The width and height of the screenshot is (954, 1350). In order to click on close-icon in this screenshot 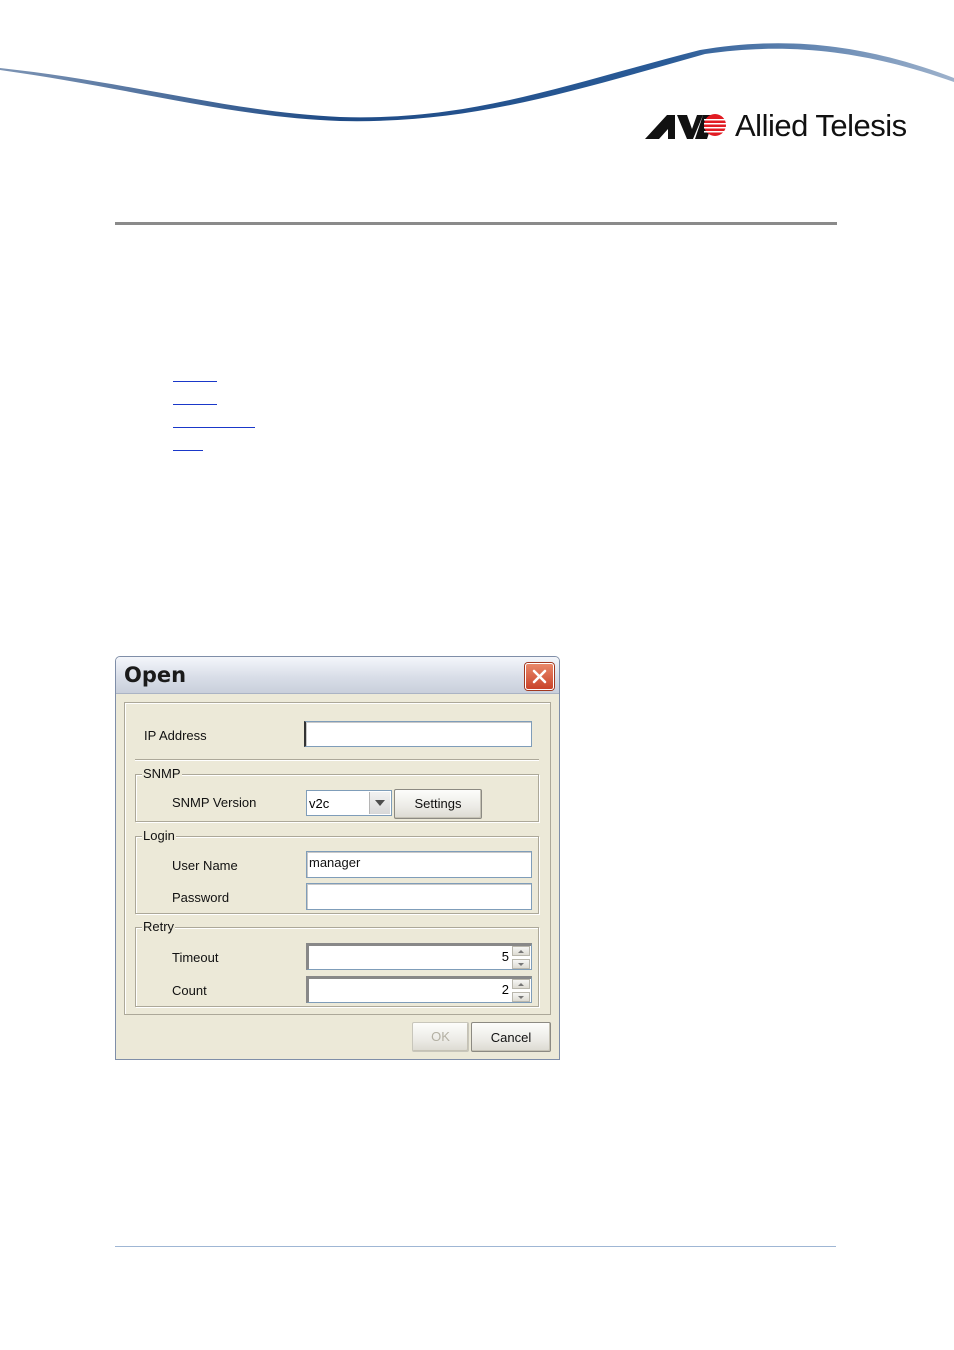, I will do `click(539, 676)`.